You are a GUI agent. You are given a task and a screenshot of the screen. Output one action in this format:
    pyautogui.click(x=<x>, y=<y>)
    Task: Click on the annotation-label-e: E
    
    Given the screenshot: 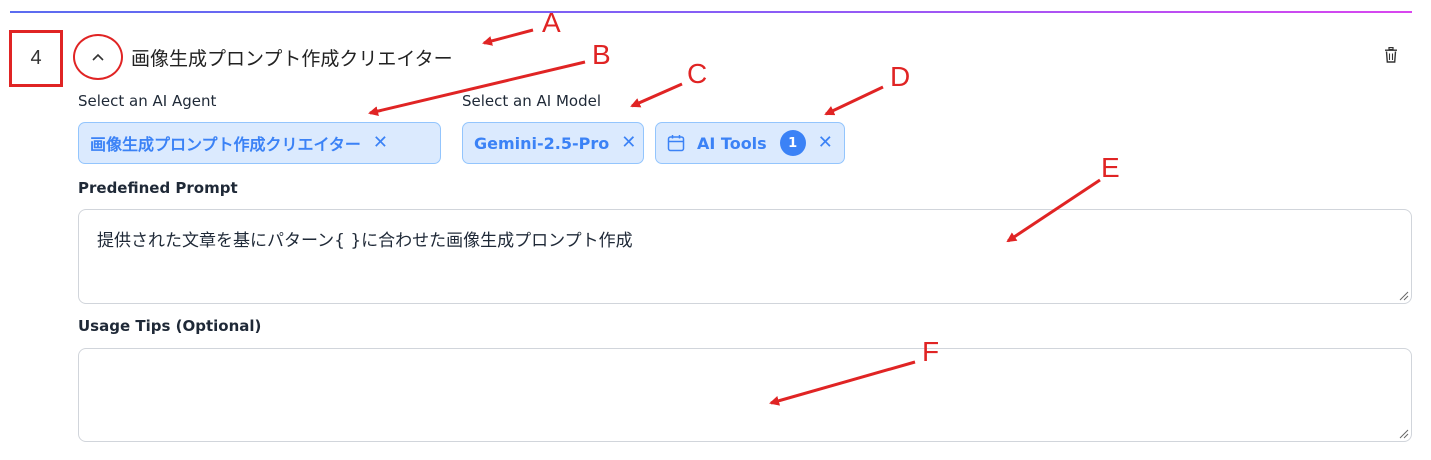 What is the action you would take?
    pyautogui.click(x=1110, y=167)
    